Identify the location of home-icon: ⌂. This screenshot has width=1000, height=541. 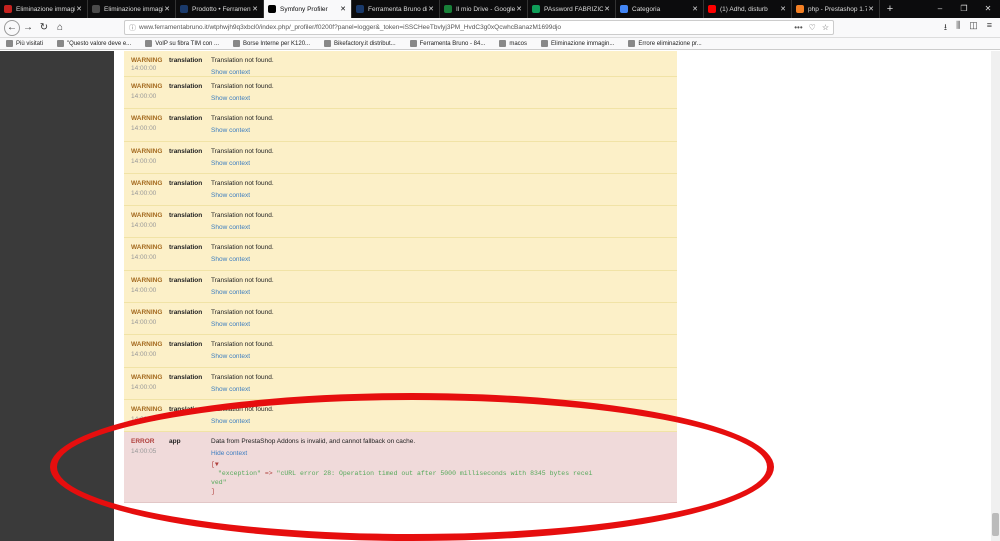
(60, 28).